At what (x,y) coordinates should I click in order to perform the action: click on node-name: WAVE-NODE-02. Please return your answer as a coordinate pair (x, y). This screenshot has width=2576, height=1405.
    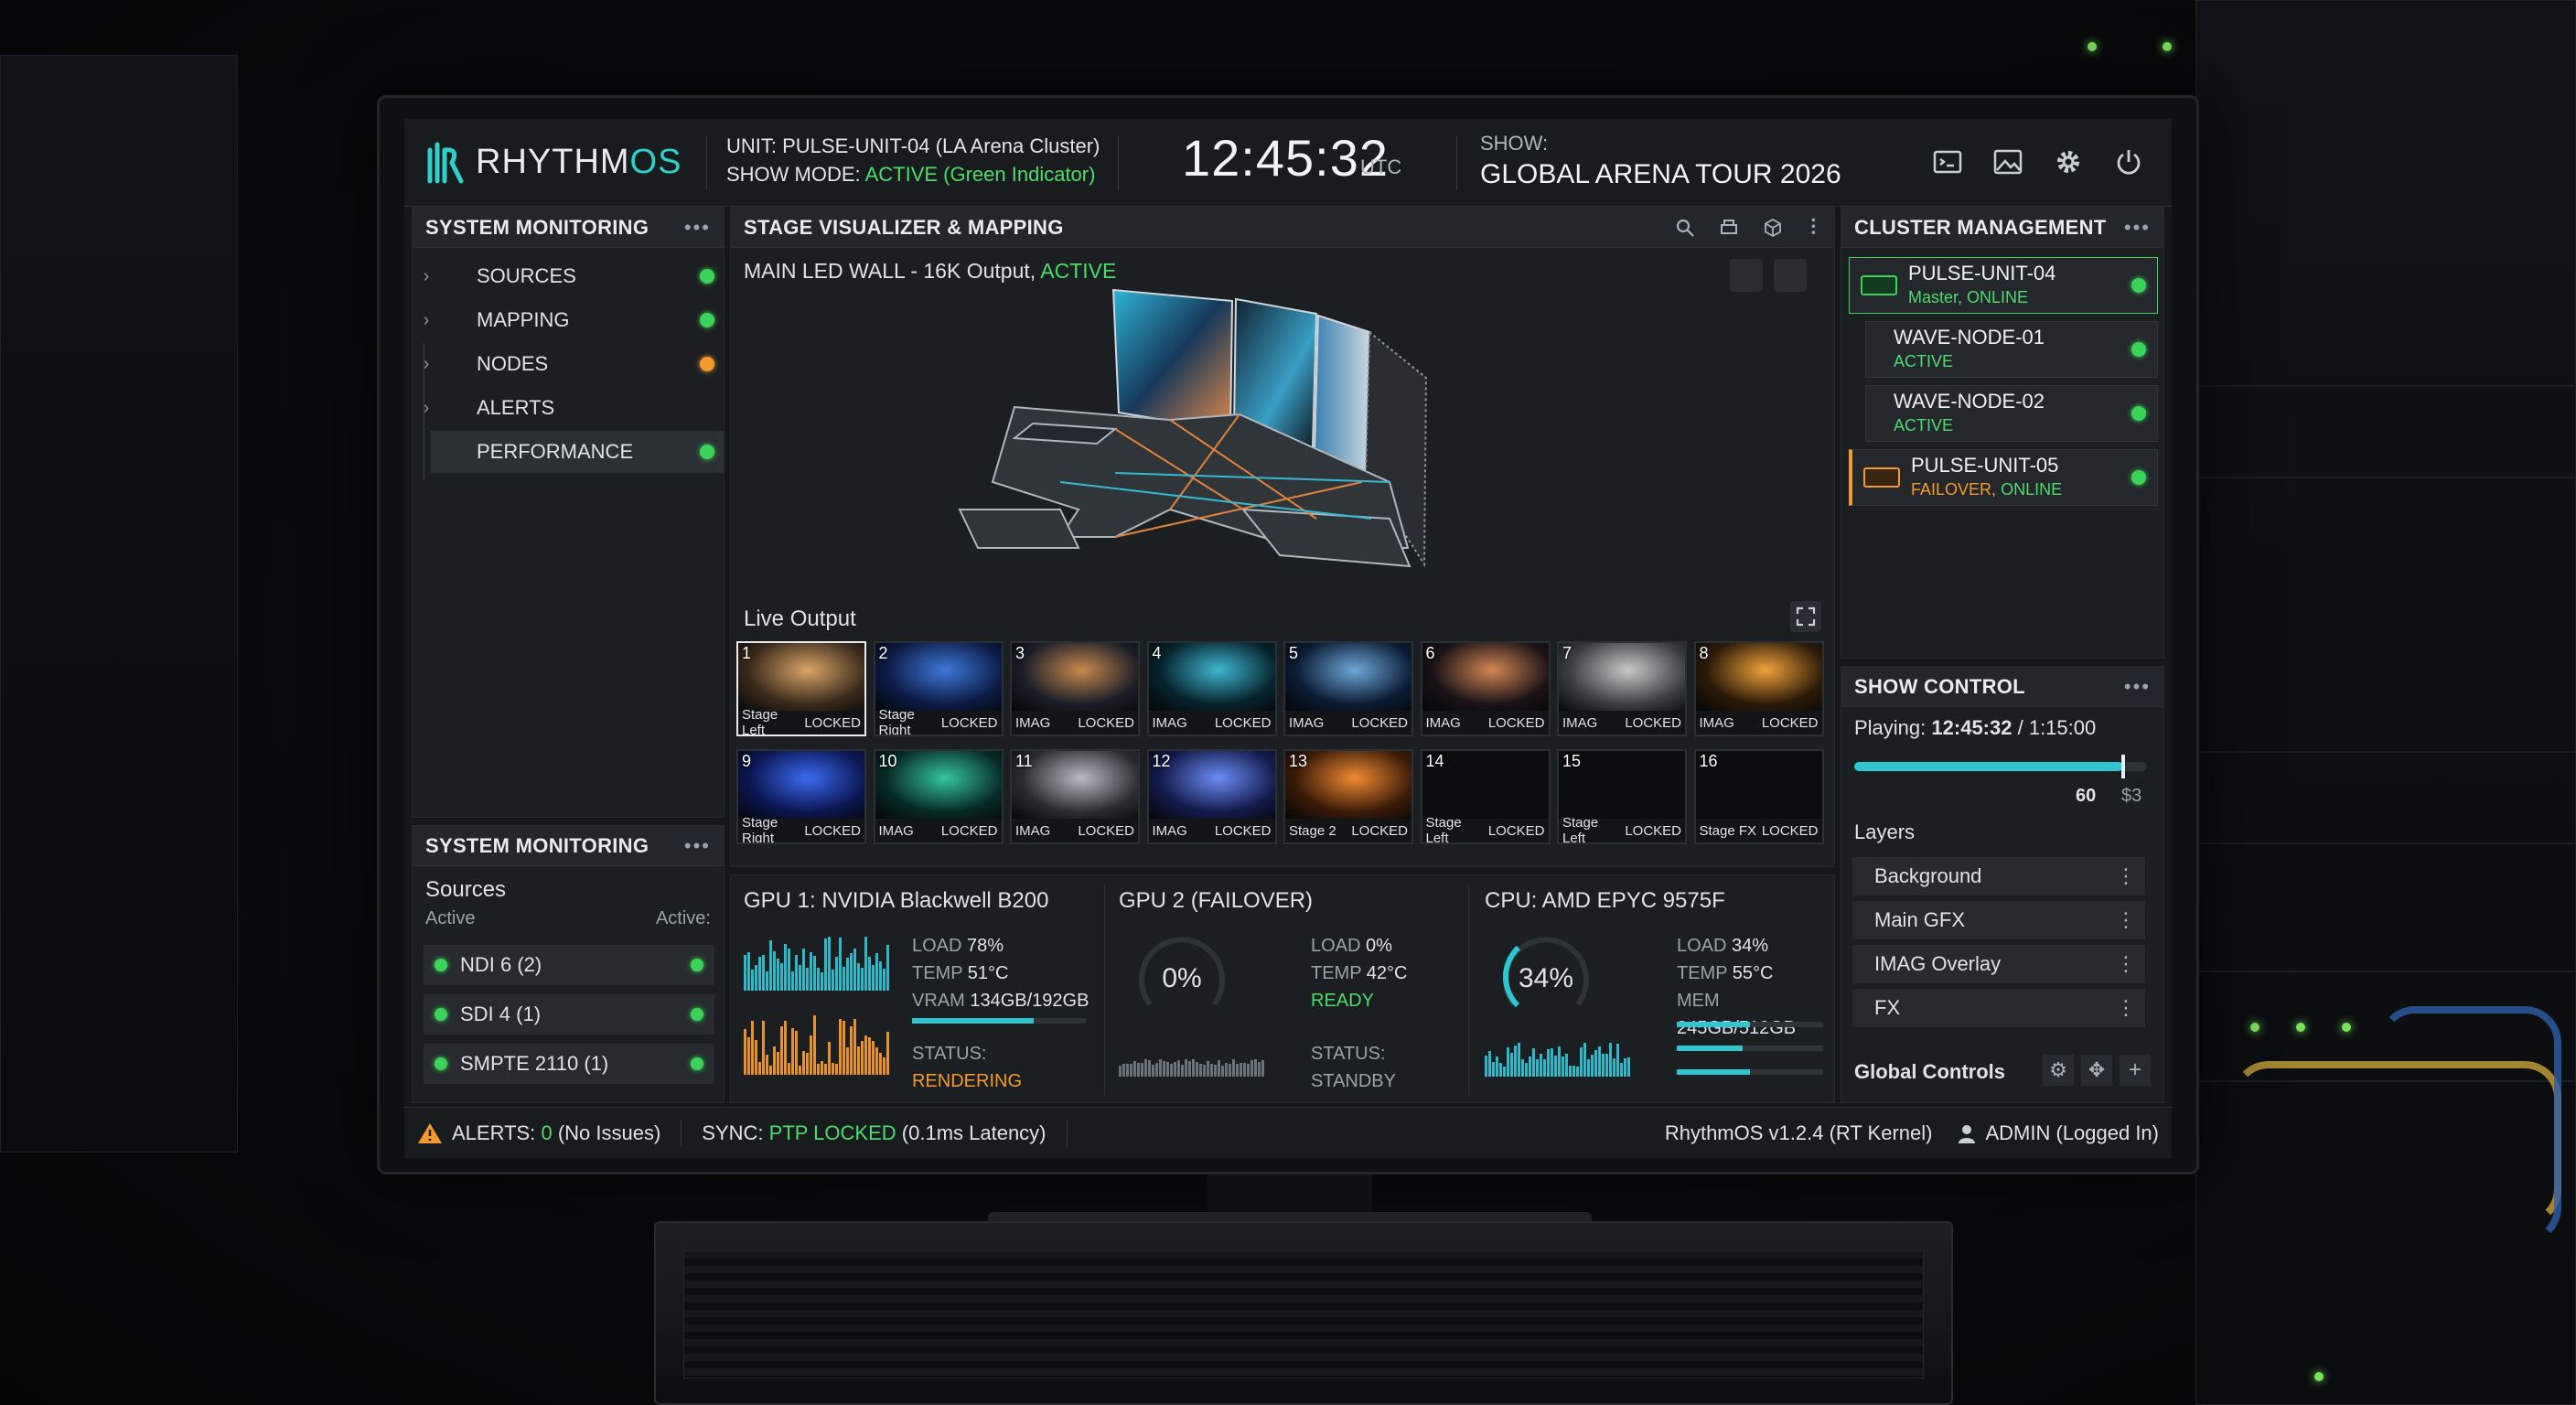
    Looking at the image, I should click on (1970, 401).